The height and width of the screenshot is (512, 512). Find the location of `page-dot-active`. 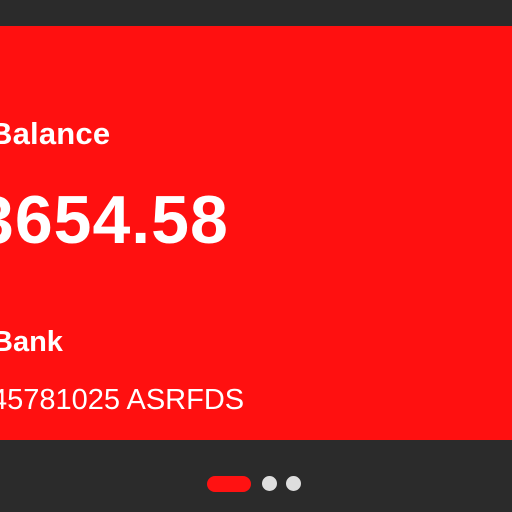

page-dot-active is located at coordinates (229, 484).